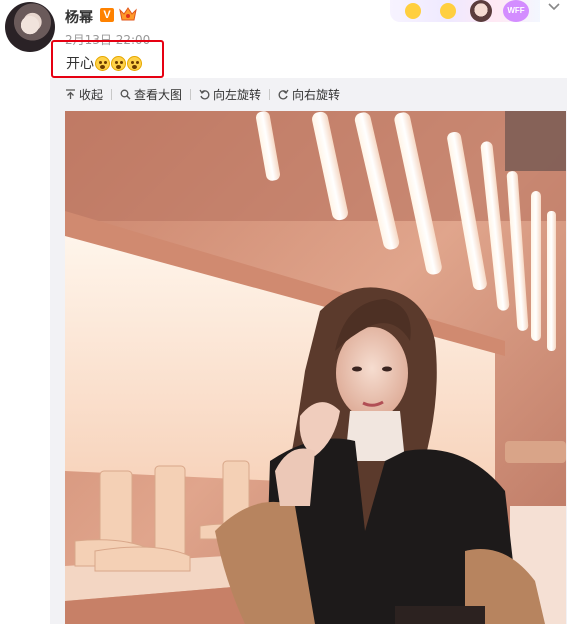  I want to click on search-icon, so click(125, 94).